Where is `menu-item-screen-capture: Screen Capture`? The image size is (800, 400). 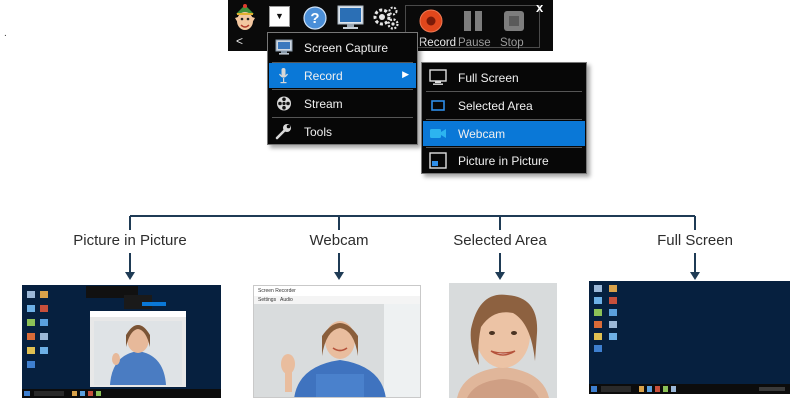 menu-item-screen-capture: Screen Capture is located at coordinates (342, 47).